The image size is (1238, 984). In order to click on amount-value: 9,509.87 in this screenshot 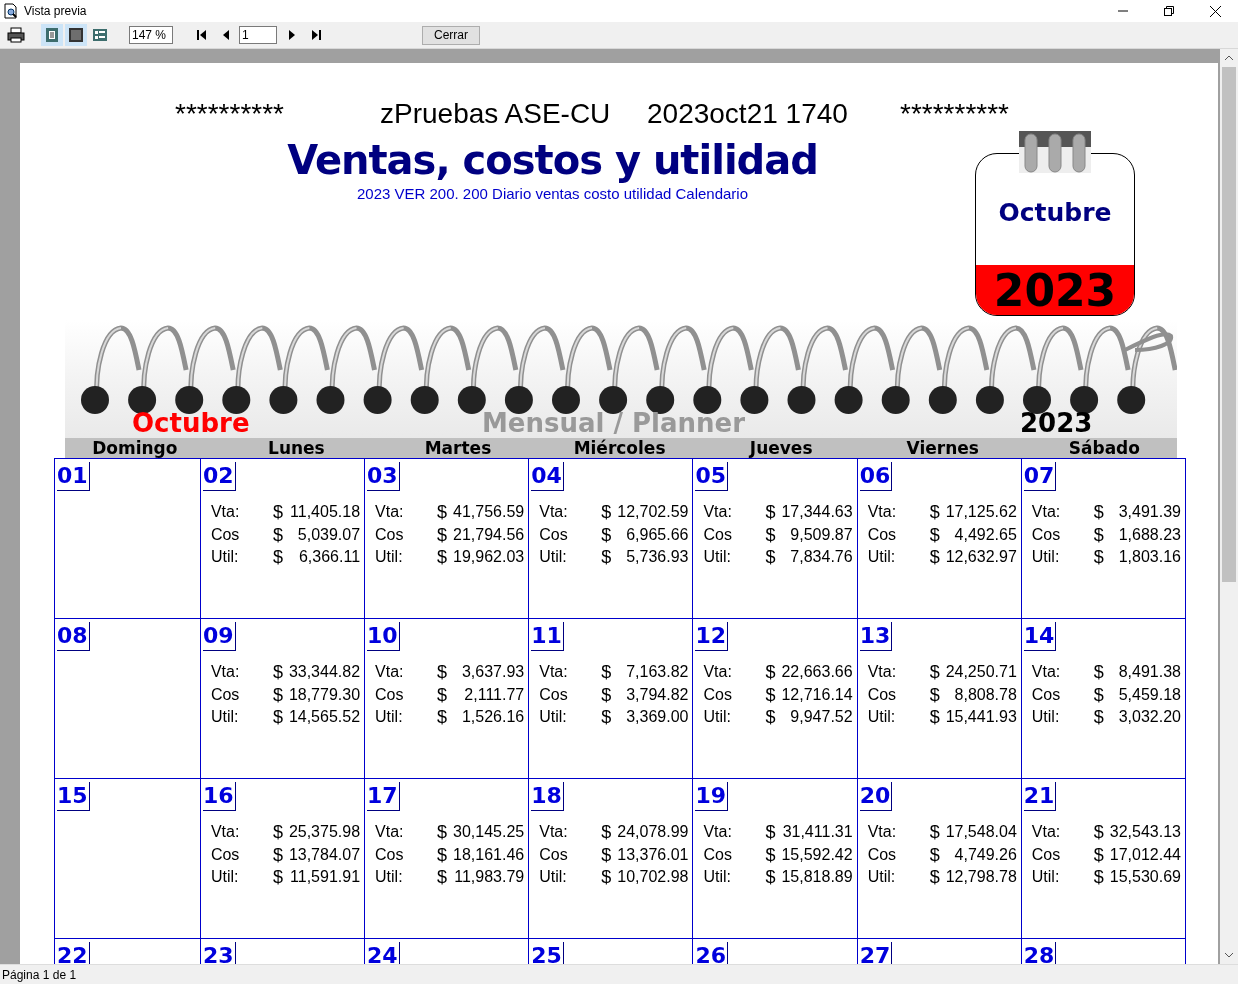, I will do `click(821, 534)`.